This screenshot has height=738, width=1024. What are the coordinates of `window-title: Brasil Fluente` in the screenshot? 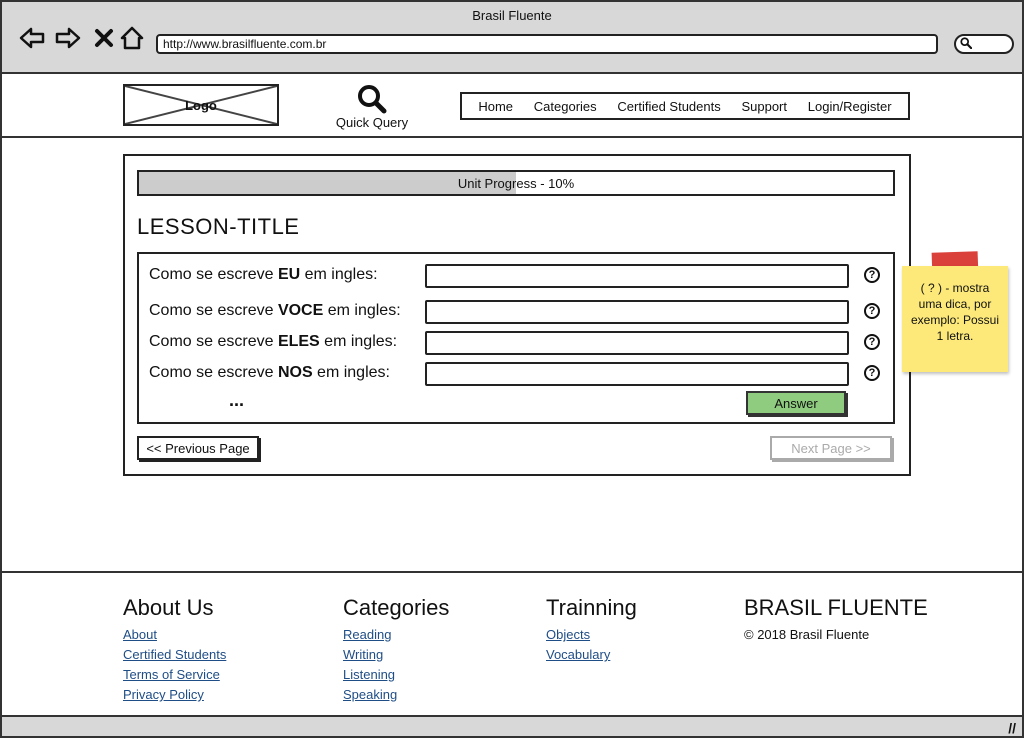 It's located at (512, 15).